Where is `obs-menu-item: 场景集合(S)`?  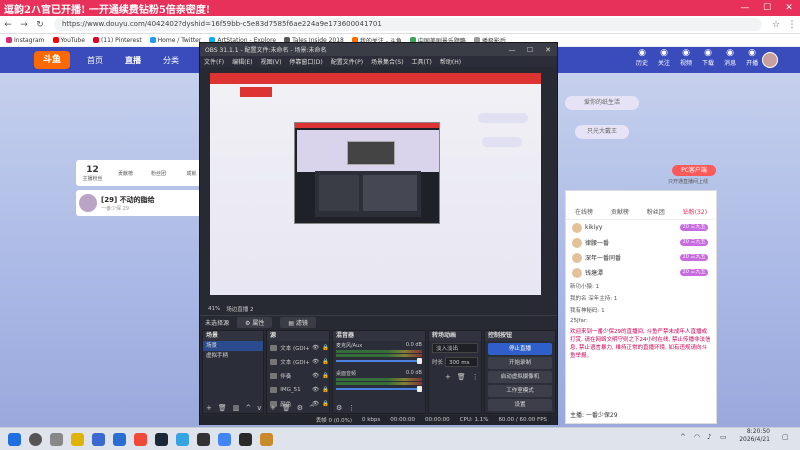
obs-menu-item: 场景集合(S) is located at coordinates (387, 61).